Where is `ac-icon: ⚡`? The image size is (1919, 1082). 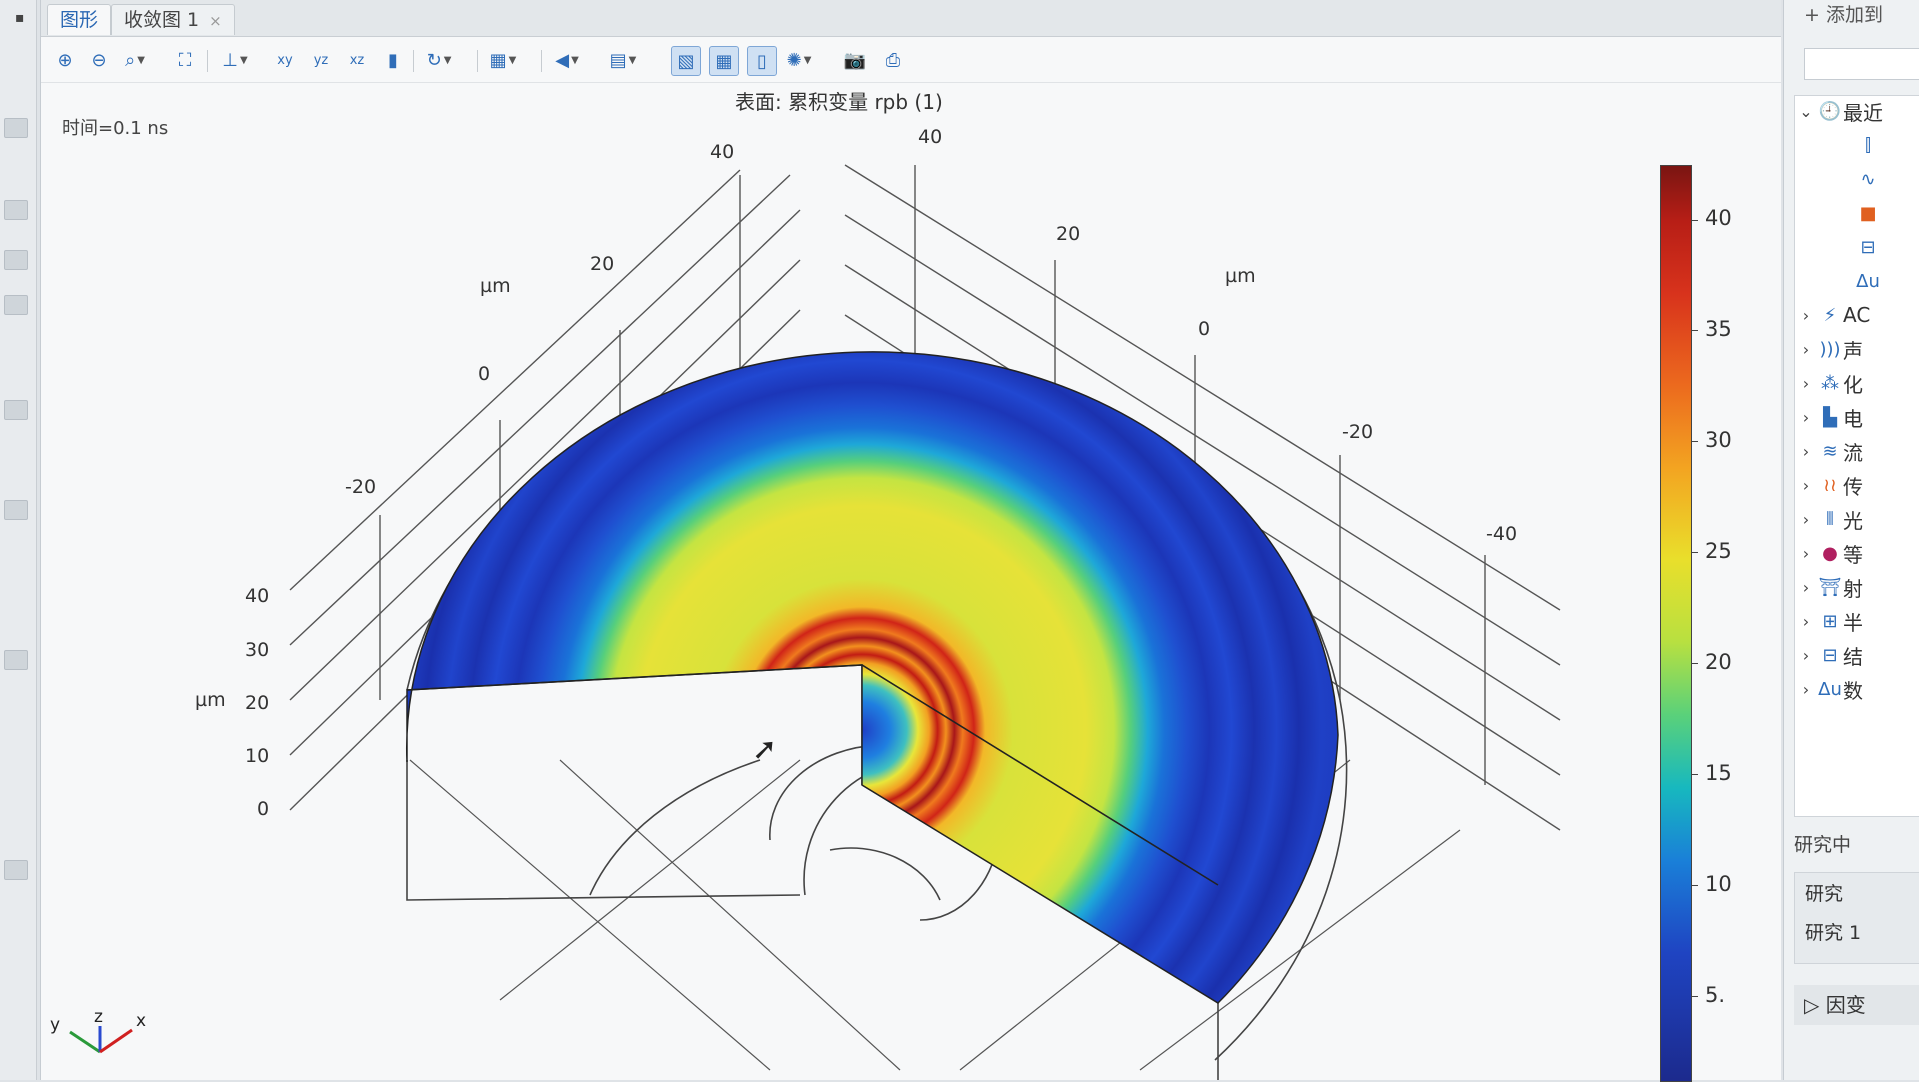 ac-icon: ⚡ is located at coordinates (1830, 315).